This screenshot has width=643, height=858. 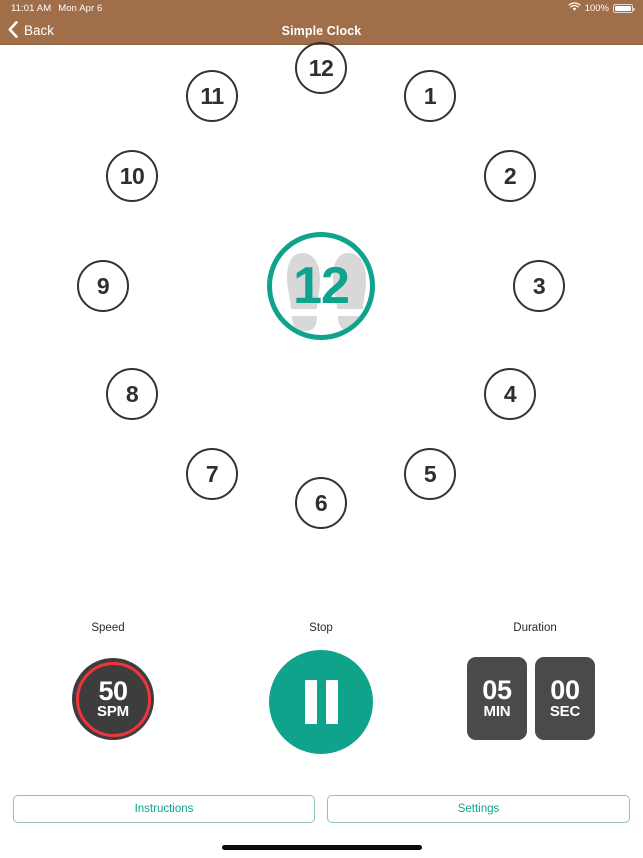 What do you see at coordinates (321, 8) in the screenshot?
I see `status-bar: 11:01 AM Mon Apr 6 100%` at bounding box center [321, 8].